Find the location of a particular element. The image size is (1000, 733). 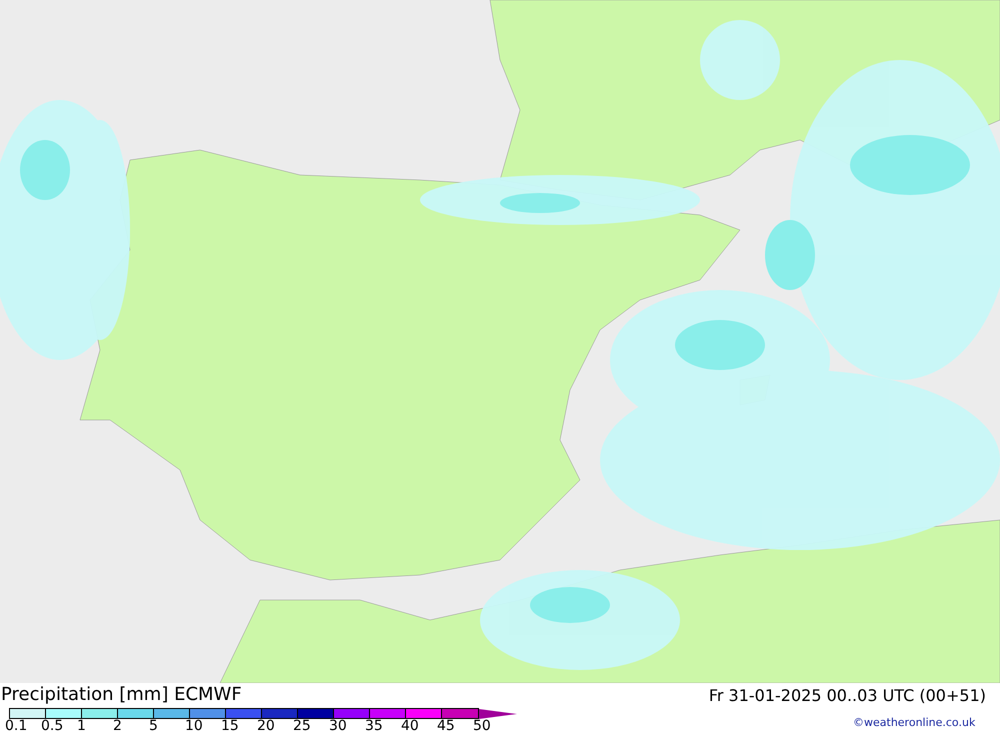

credit-text: ©weatheronline.co.uk is located at coordinates (914, 723).